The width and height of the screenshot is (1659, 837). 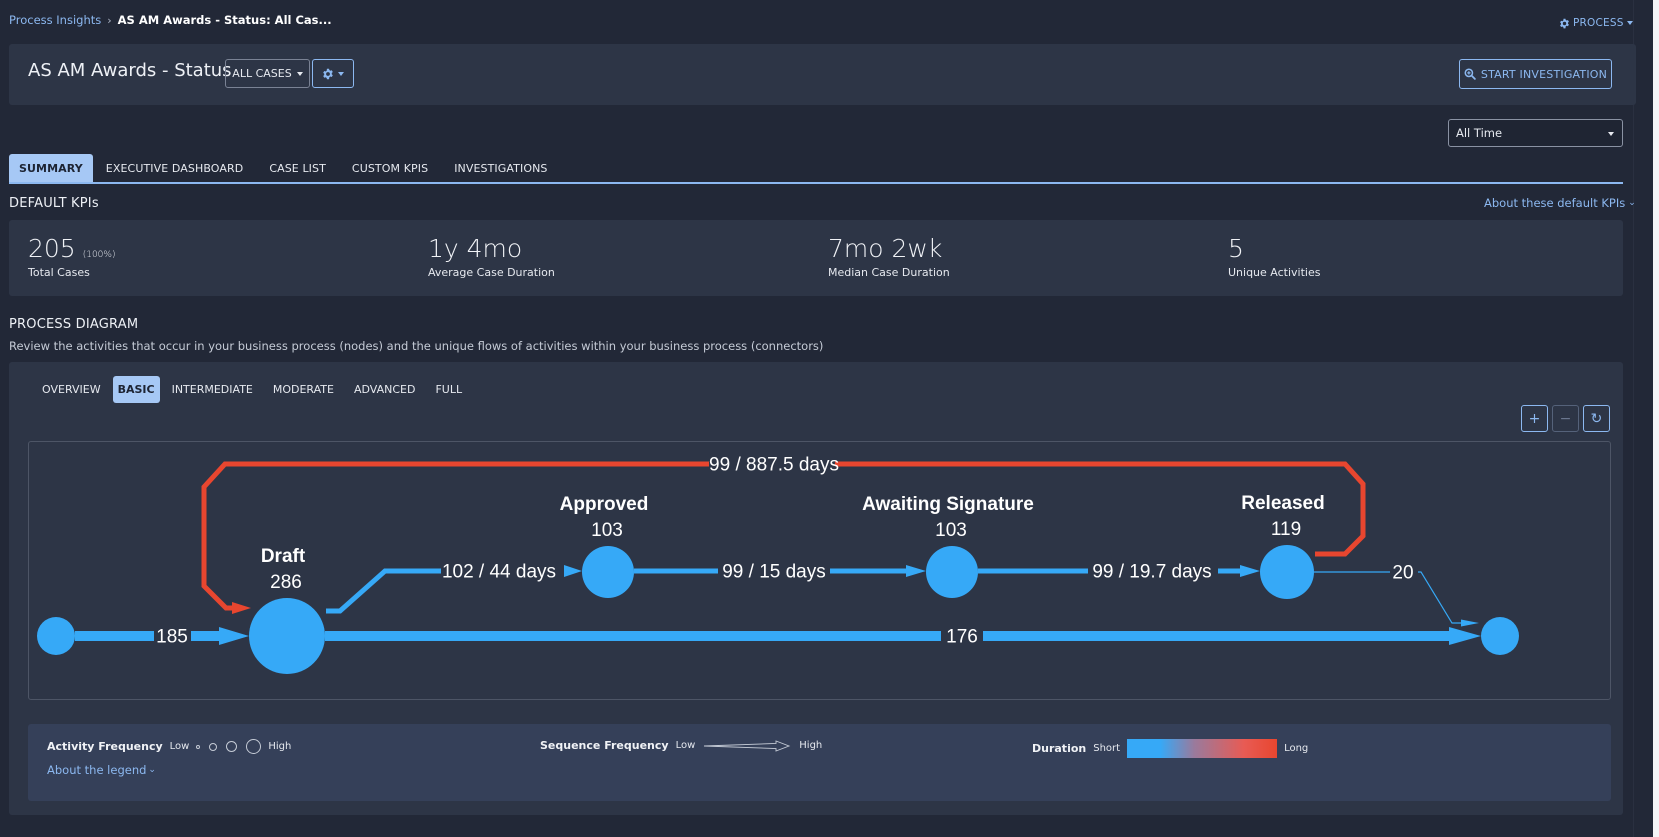 I want to click on process-menu-label: PROCESS, so click(x=1598, y=23).